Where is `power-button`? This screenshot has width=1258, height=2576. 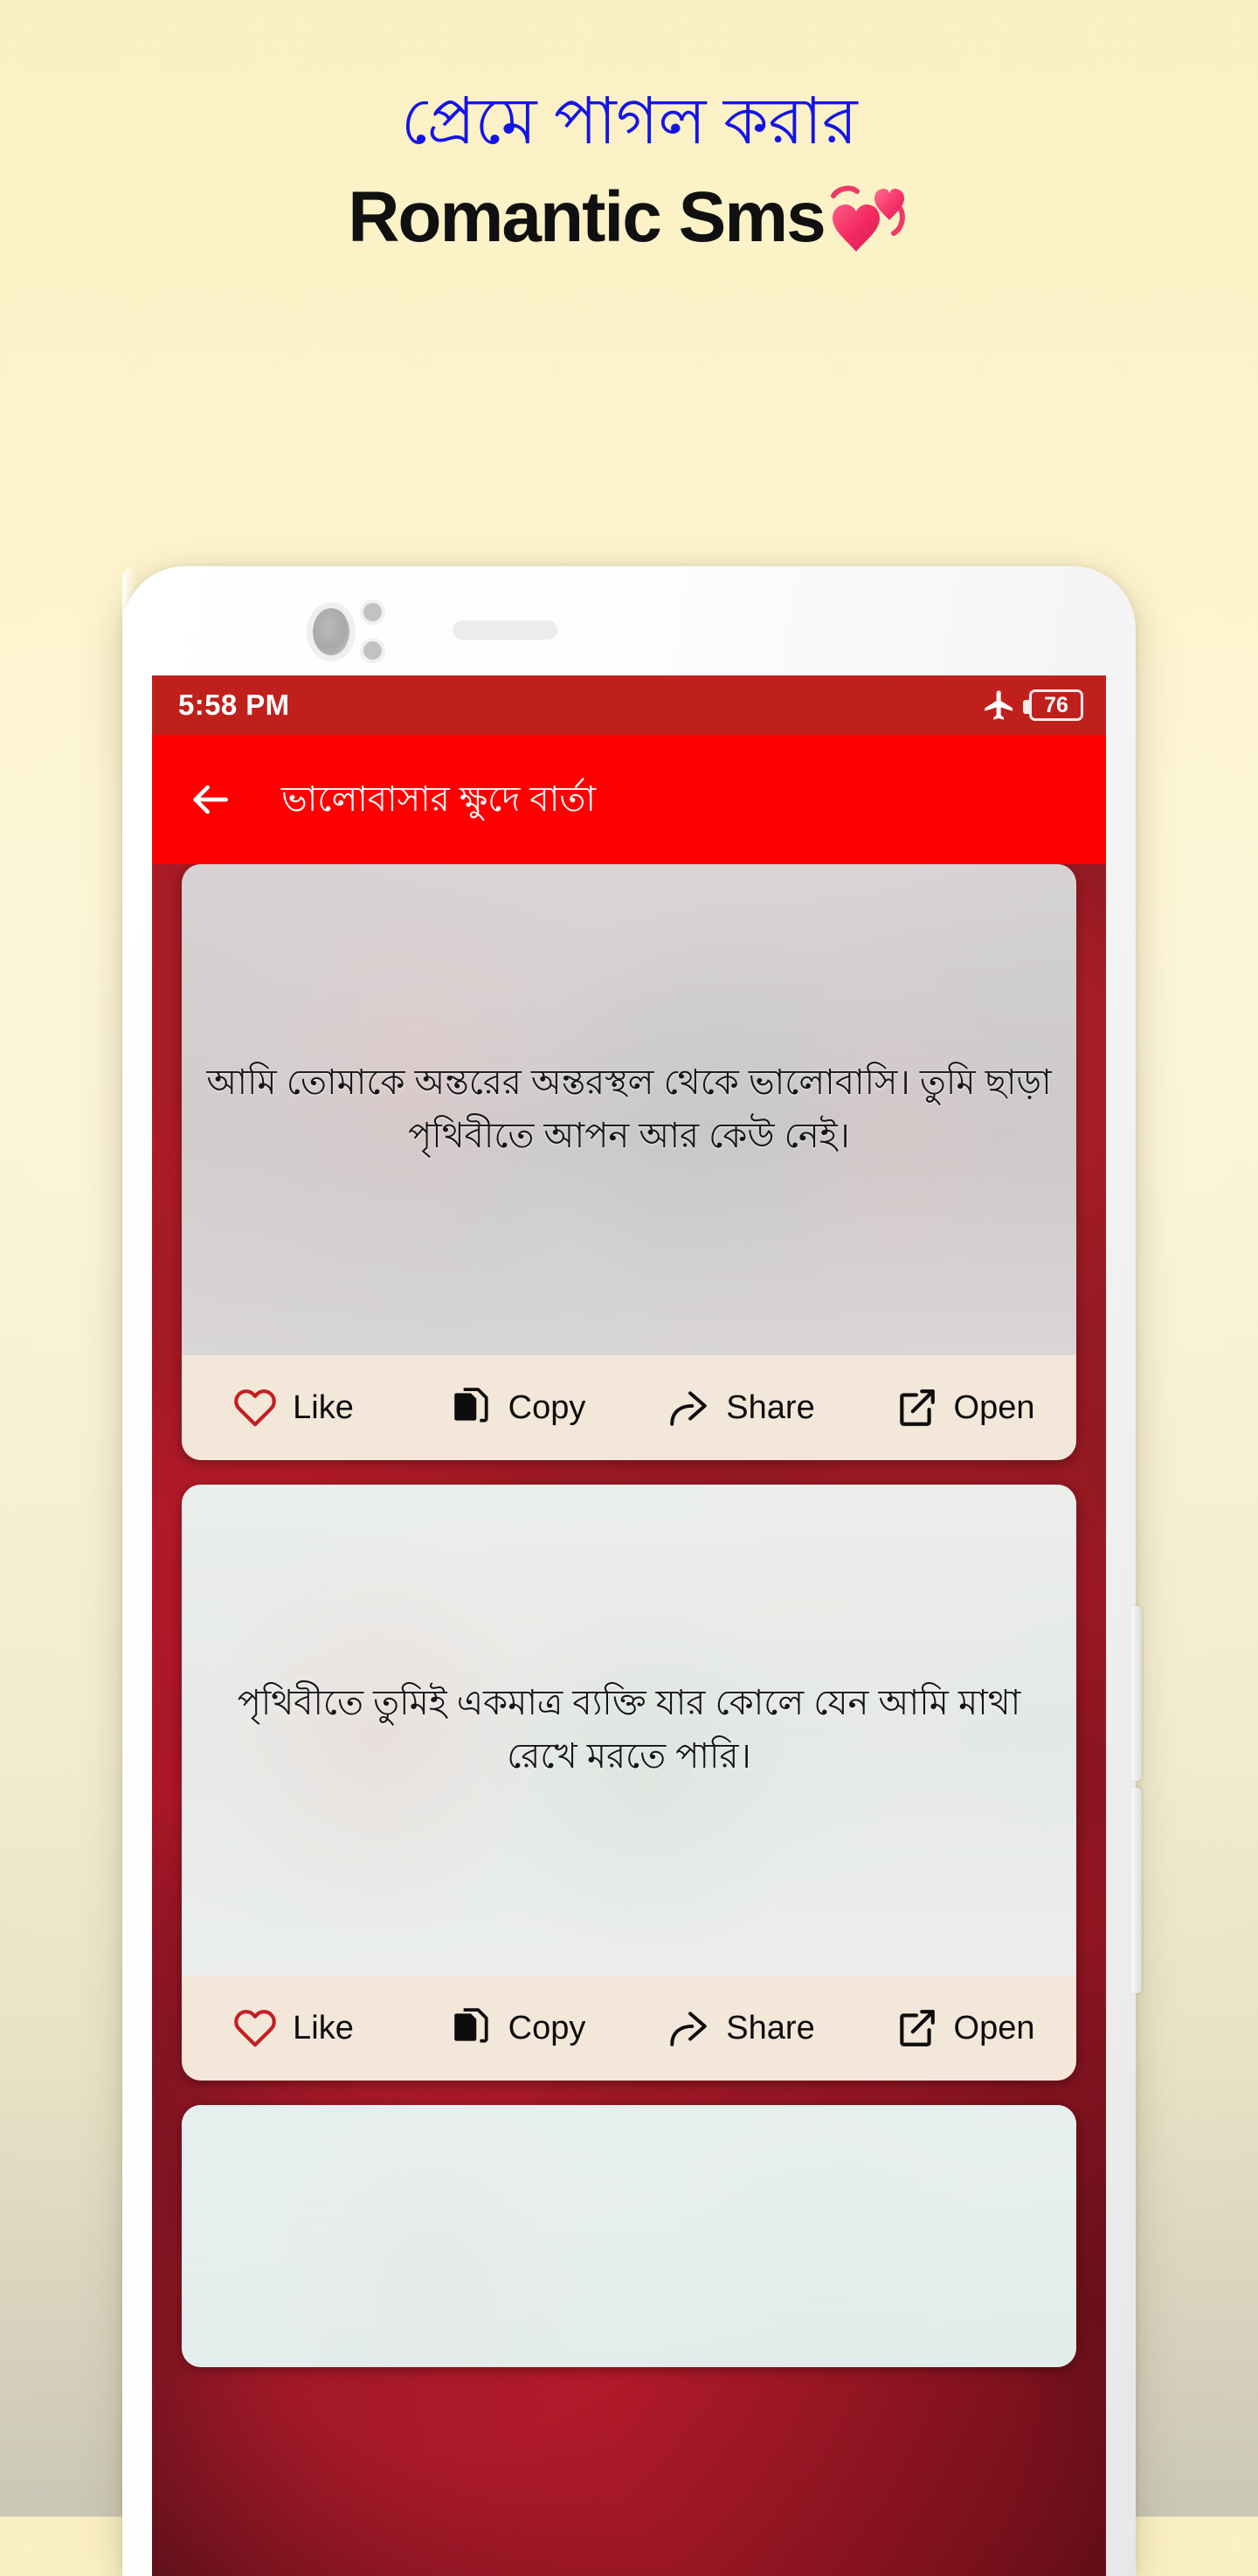
power-button is located at coordinates (1136, 1890).